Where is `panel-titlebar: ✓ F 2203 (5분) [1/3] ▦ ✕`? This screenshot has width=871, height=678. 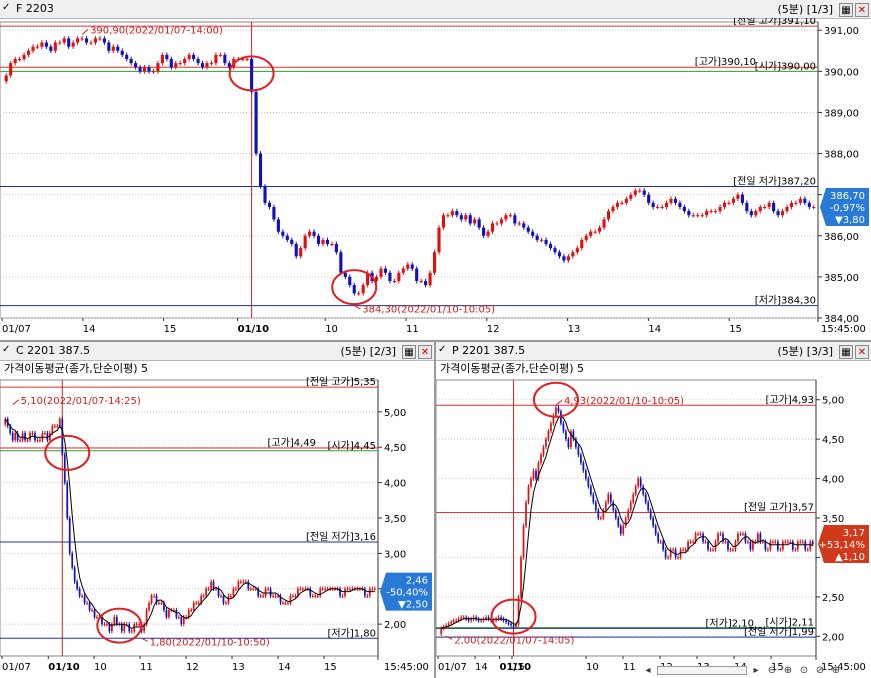 panel-titlebar: ✓ F 2203 (5분) [1/3] ▦ ✕ is located at coordinates (435, 9).